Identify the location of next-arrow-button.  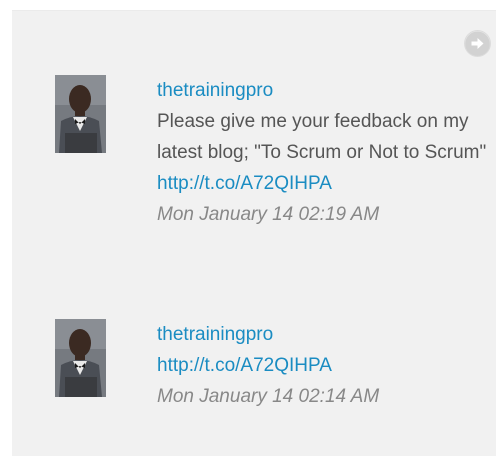
(477, 43).